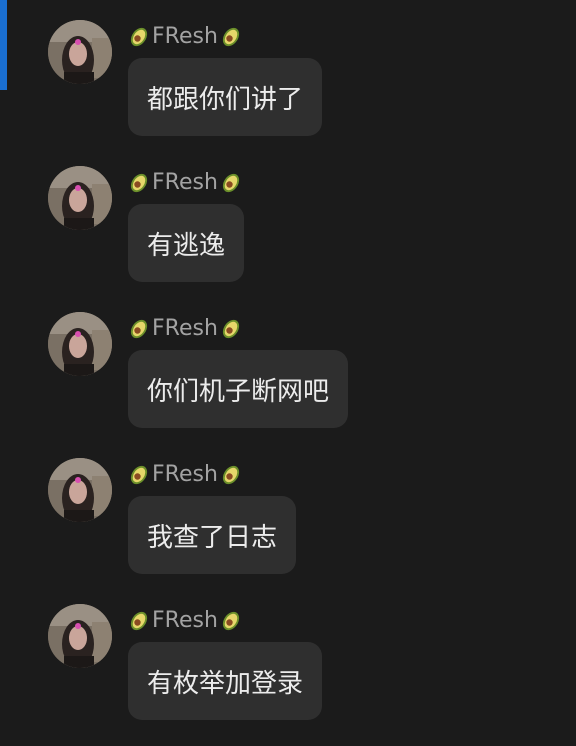  I want to click on message-text: 有逃逸, so click(186, 245).